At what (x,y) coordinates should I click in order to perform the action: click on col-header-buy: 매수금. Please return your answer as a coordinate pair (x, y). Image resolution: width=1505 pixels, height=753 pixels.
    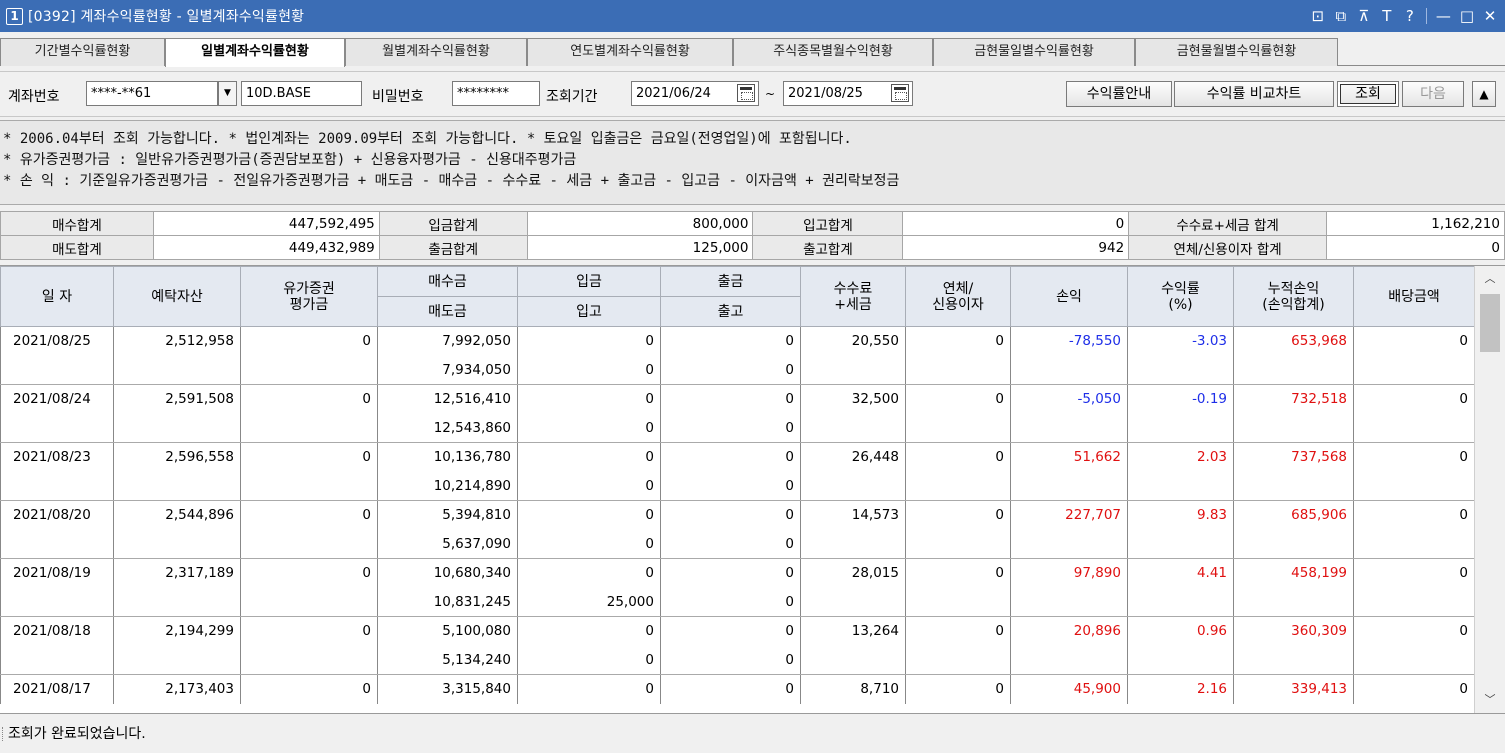
    Looking at the image, I should click on (447, 281).